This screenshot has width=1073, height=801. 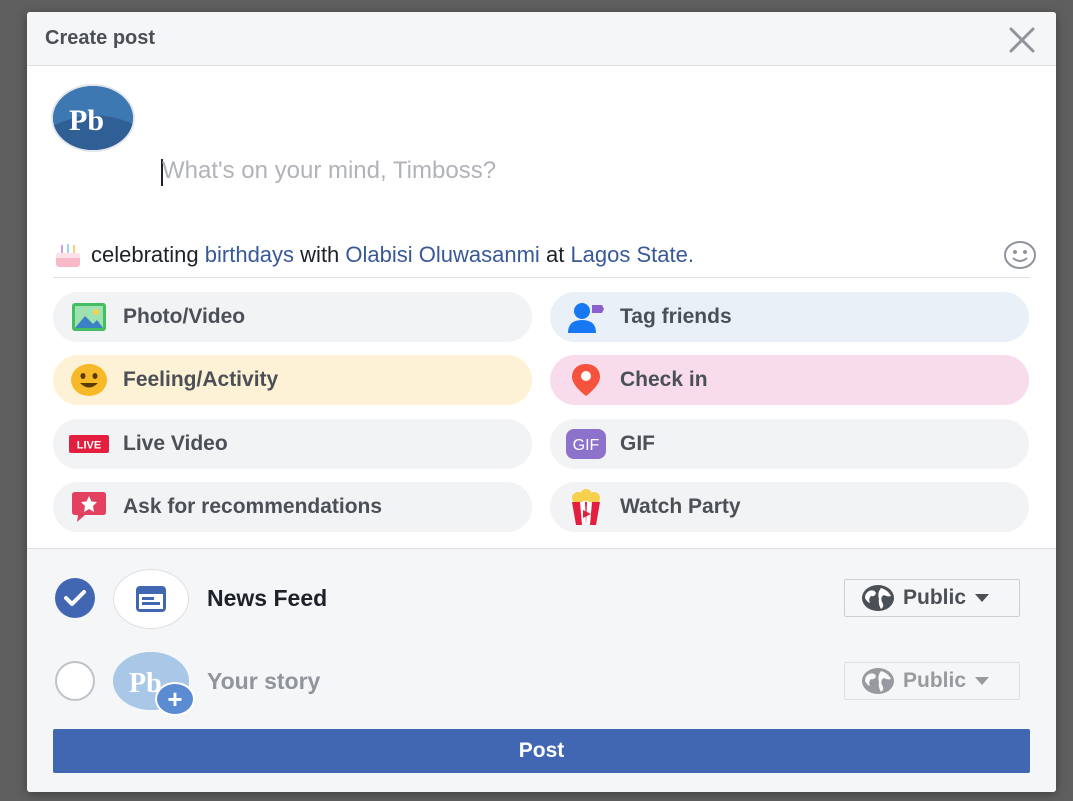 I want to click on gif-icon: GIF, so click(x=586, y=444).